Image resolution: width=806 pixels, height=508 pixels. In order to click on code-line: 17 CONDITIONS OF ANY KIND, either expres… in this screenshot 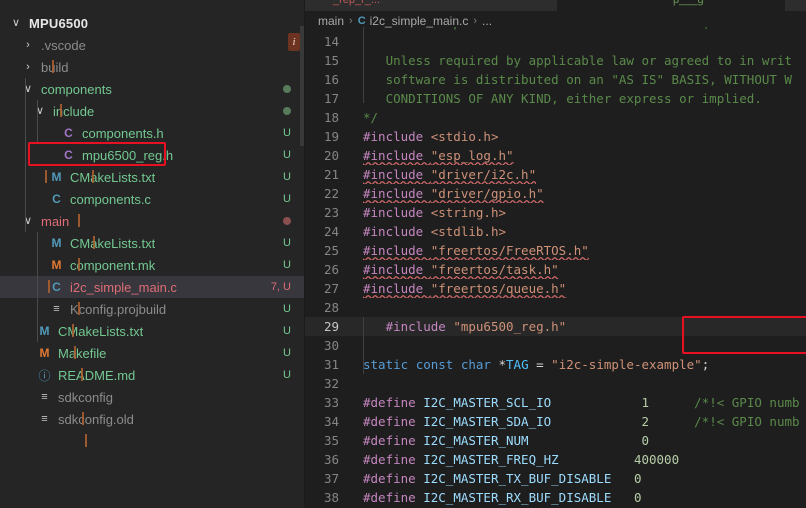, I will do `click(555, 98)`.